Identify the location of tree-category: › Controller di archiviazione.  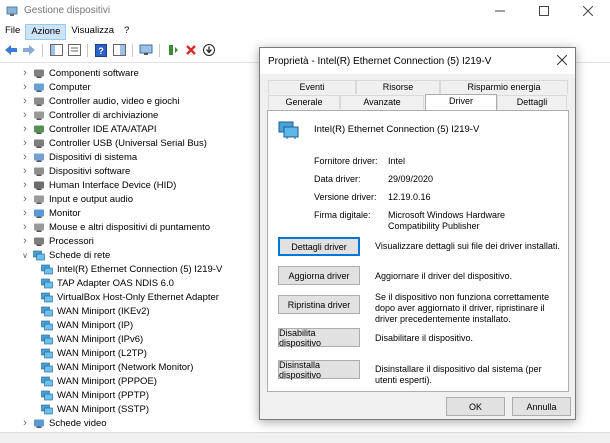
(89, 115).